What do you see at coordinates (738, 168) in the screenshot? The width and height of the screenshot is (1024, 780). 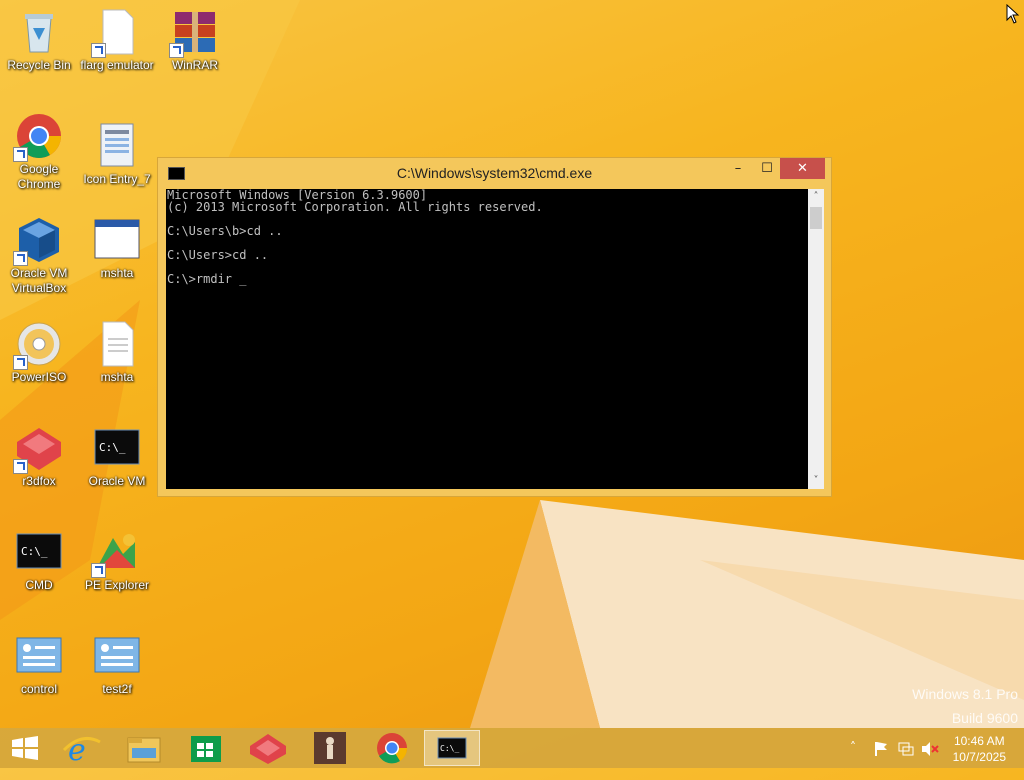 I see `minimize-button: –` at bounding box center [738, 168].